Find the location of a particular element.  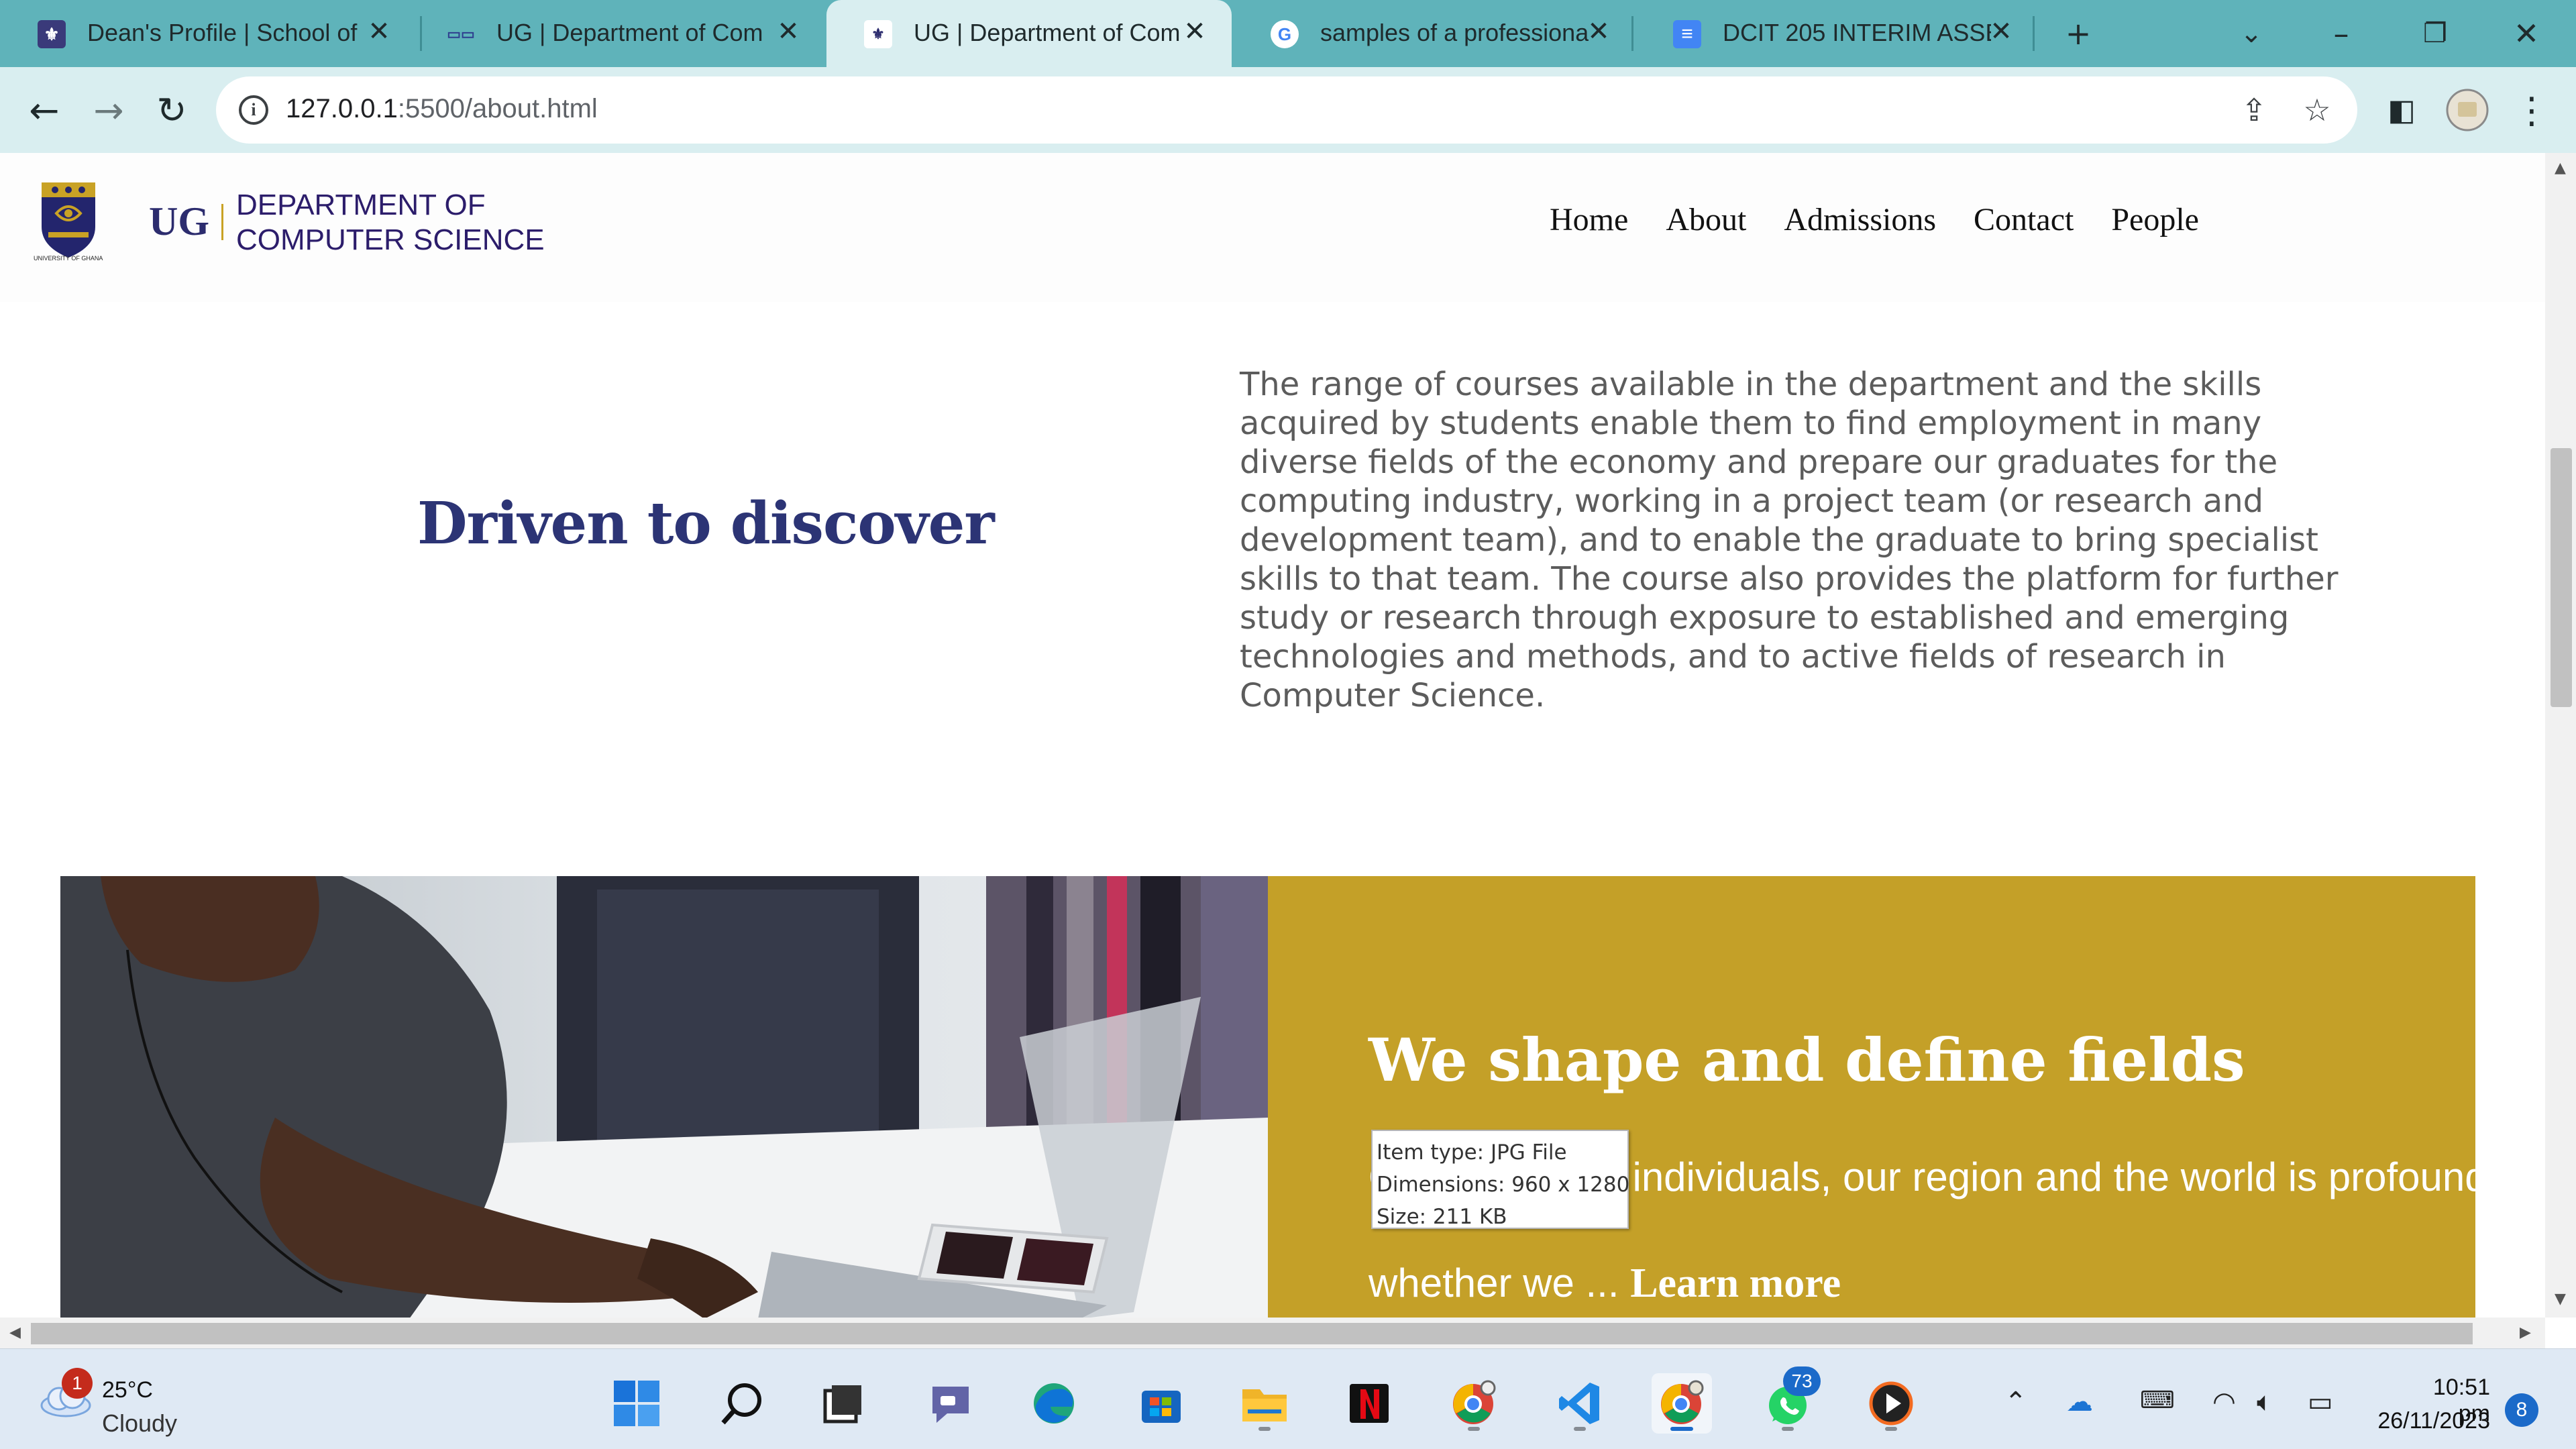

promo-heading: We shape and define fields is located at coordinates (1806, 1060).